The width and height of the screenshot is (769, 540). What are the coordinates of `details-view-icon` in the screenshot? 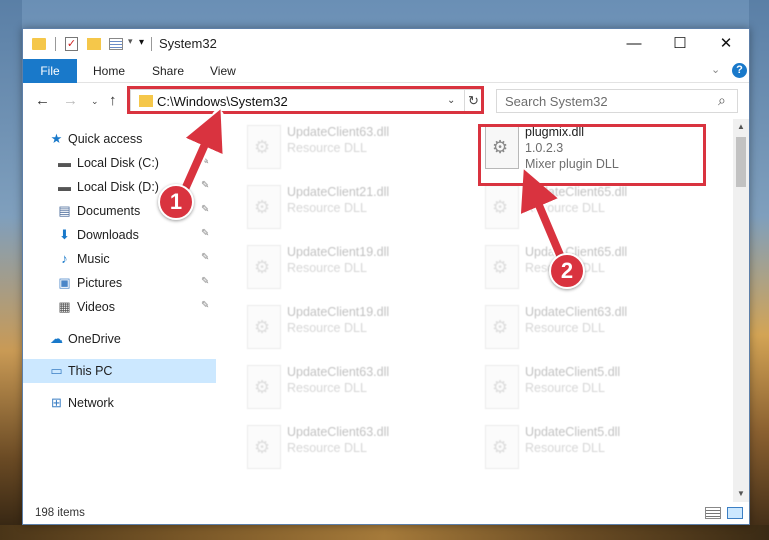 It's located at (713, 513).